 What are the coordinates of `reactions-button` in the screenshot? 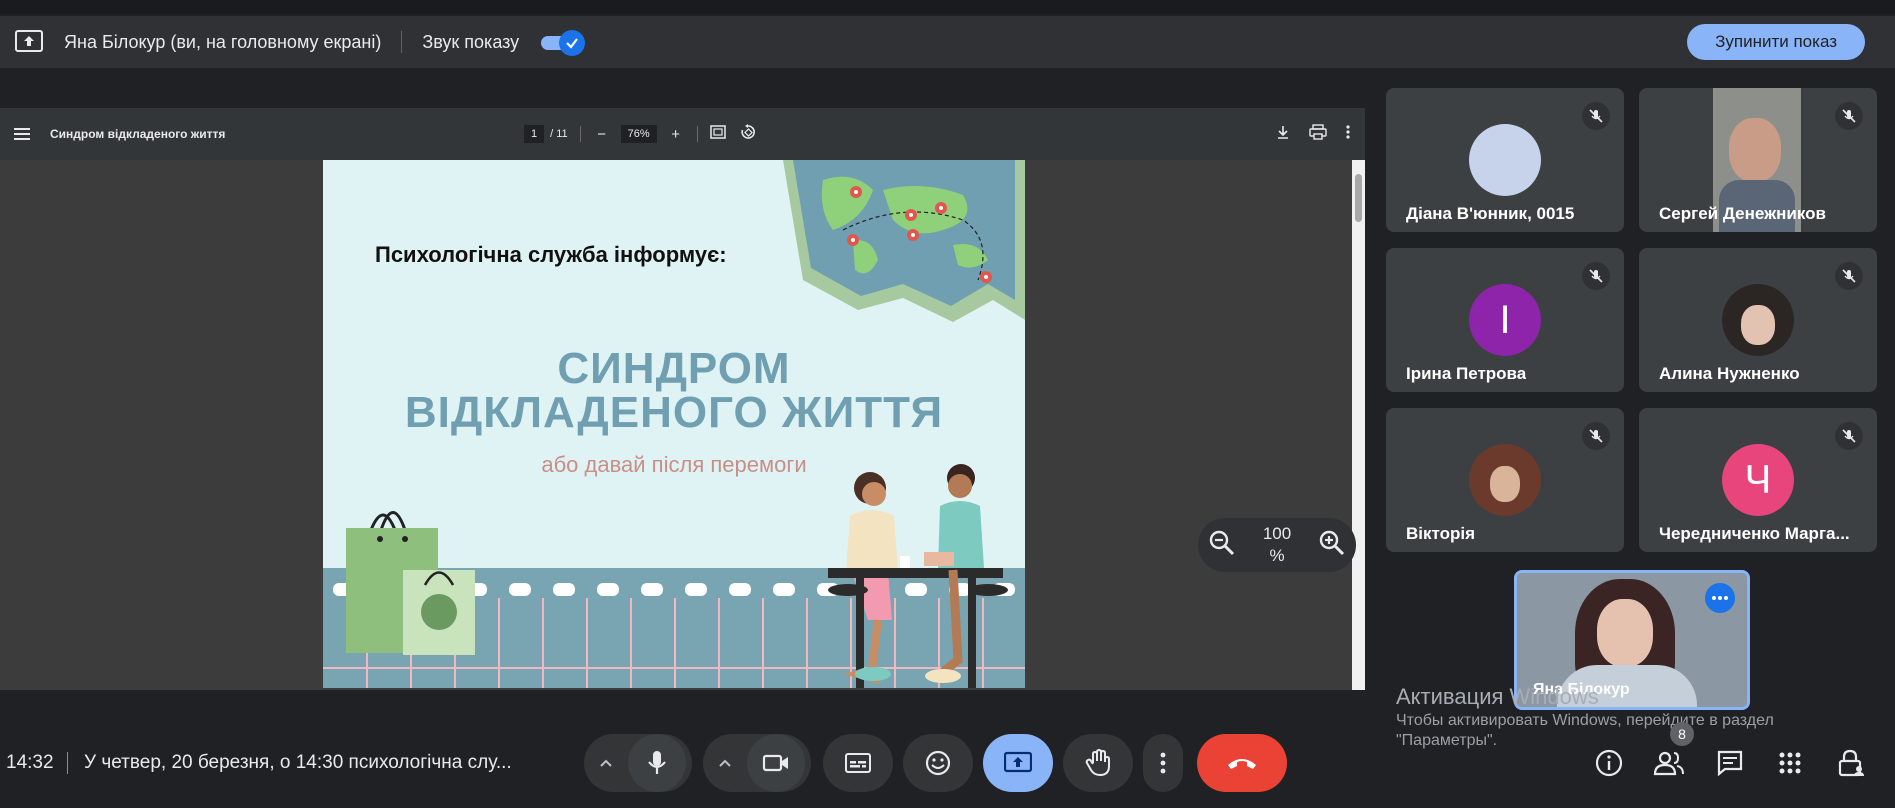 It's located at (938, 763).